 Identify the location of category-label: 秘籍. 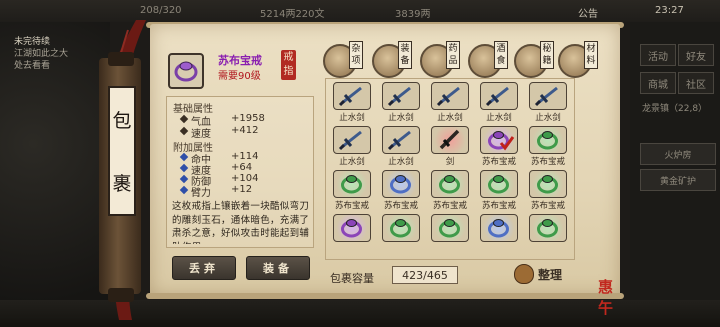
(547, 55).